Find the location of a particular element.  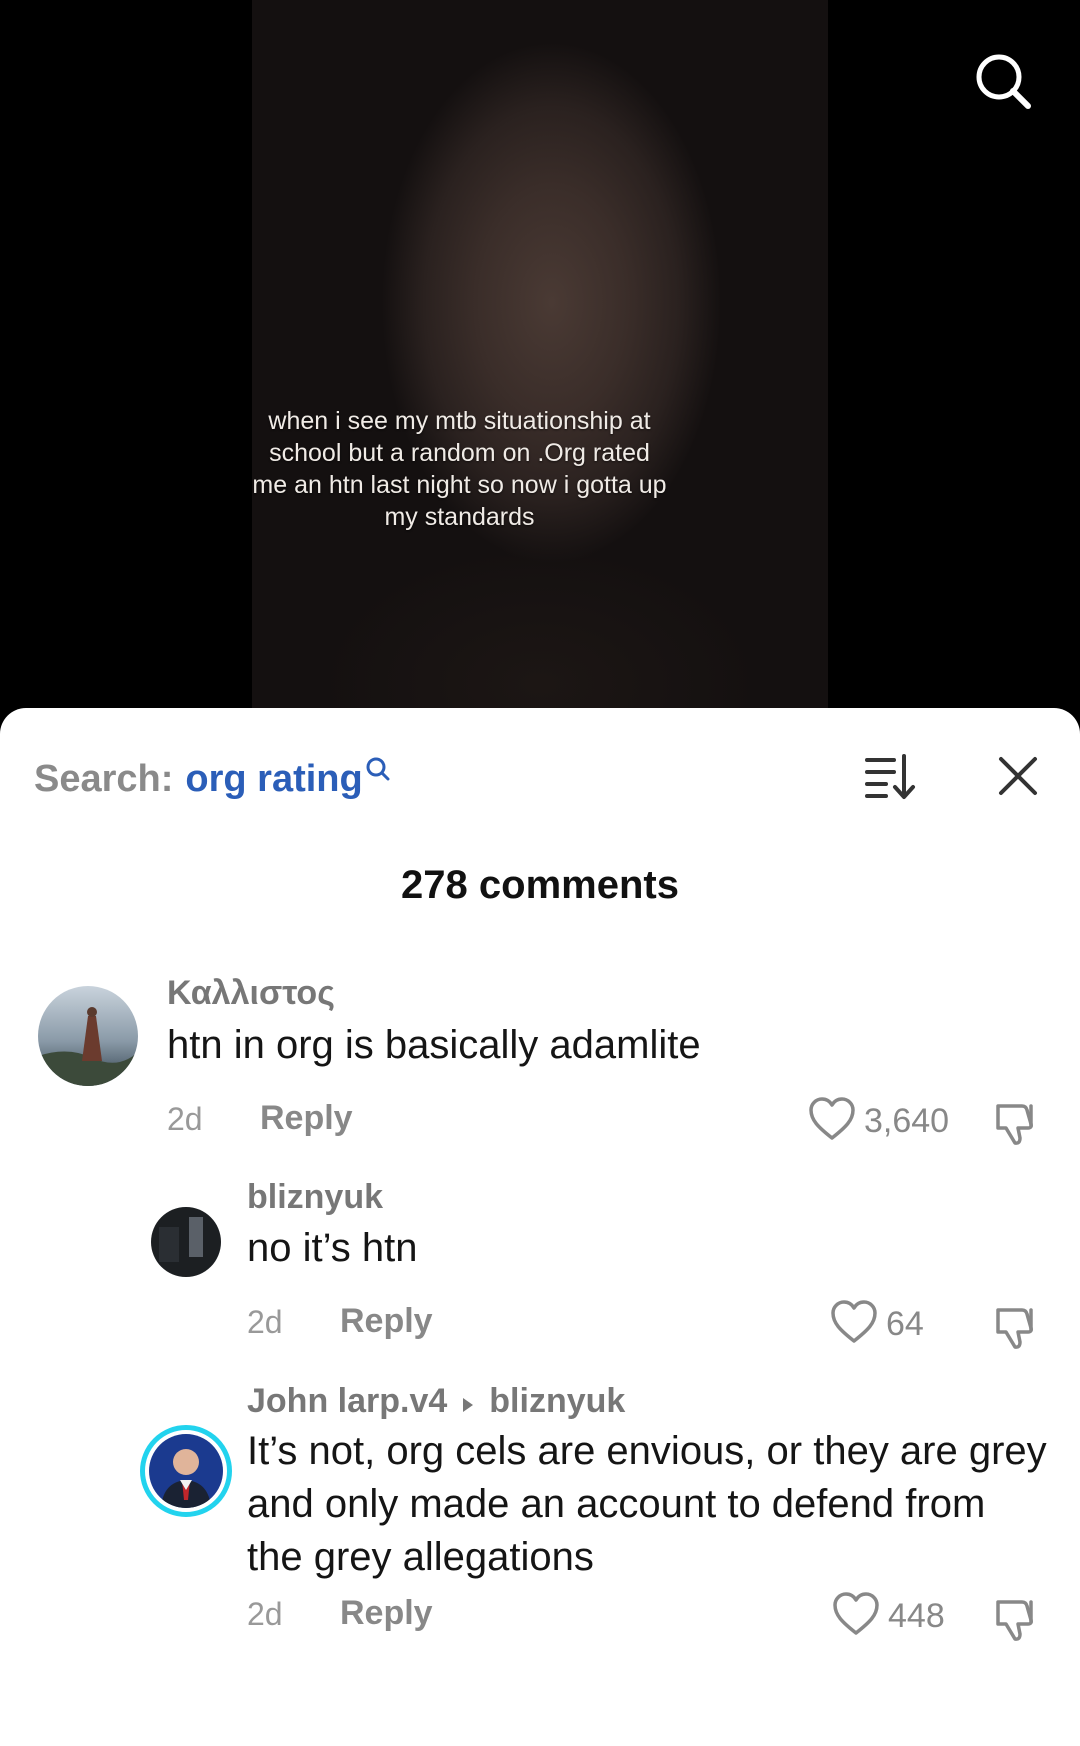

search-bar: Search: org rating is located at coordinates (212, 779).